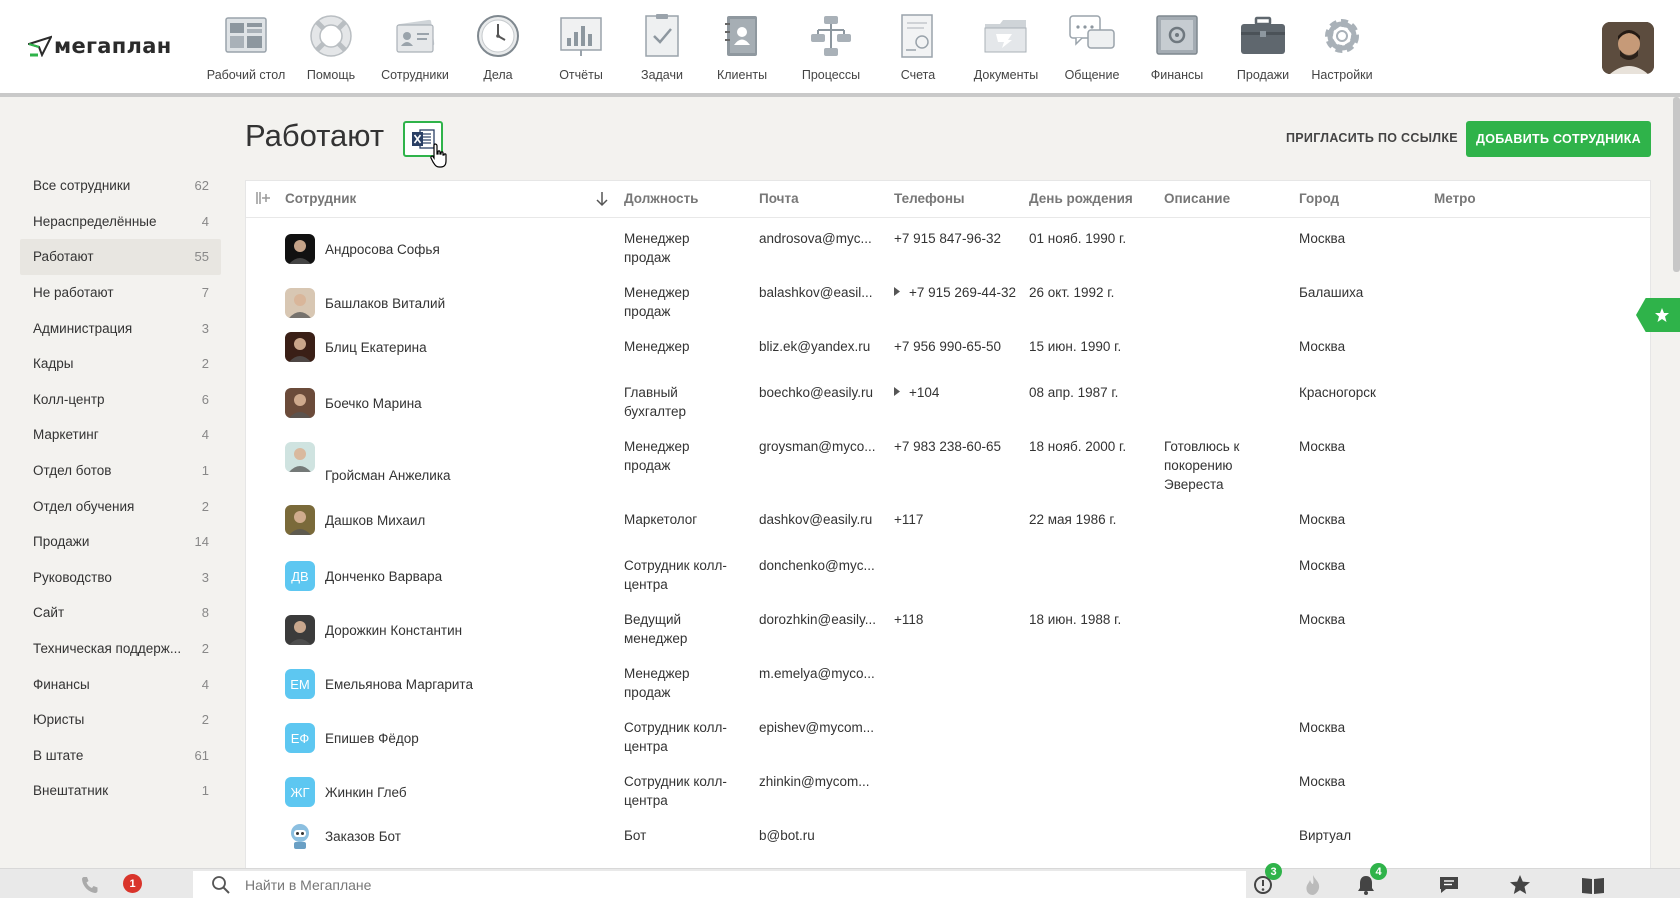 Image resolution: width=1680 pixels, height=898 pixels. Describe the element at coordinates (399, 684) in the screenshot. I see `employee-name: Емельянова Маргарита` at that location.